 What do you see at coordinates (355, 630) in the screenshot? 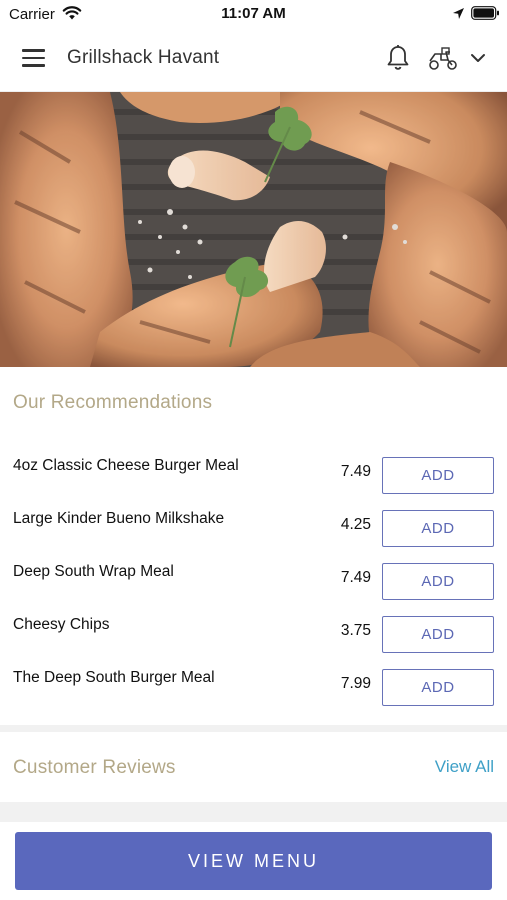
I see `item-price: 3.75` at bounding box center [355, 630].